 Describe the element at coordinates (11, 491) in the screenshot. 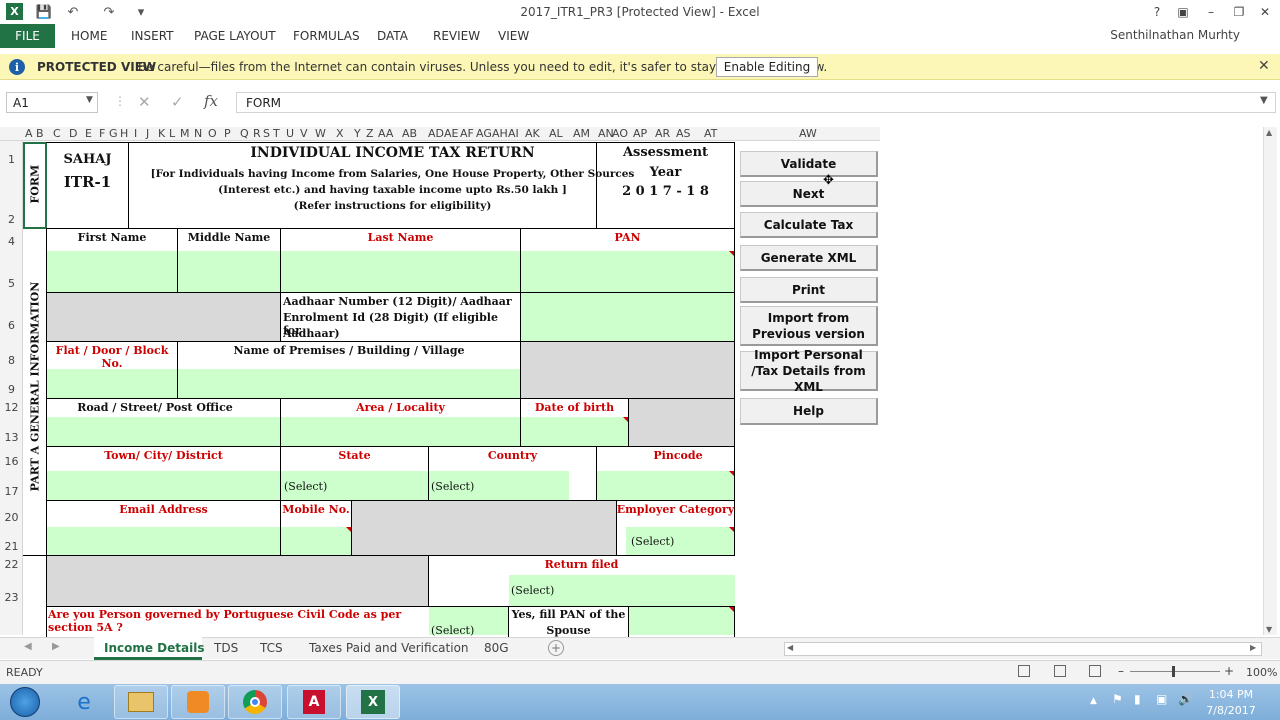

I see `row-header: 17` at that location.